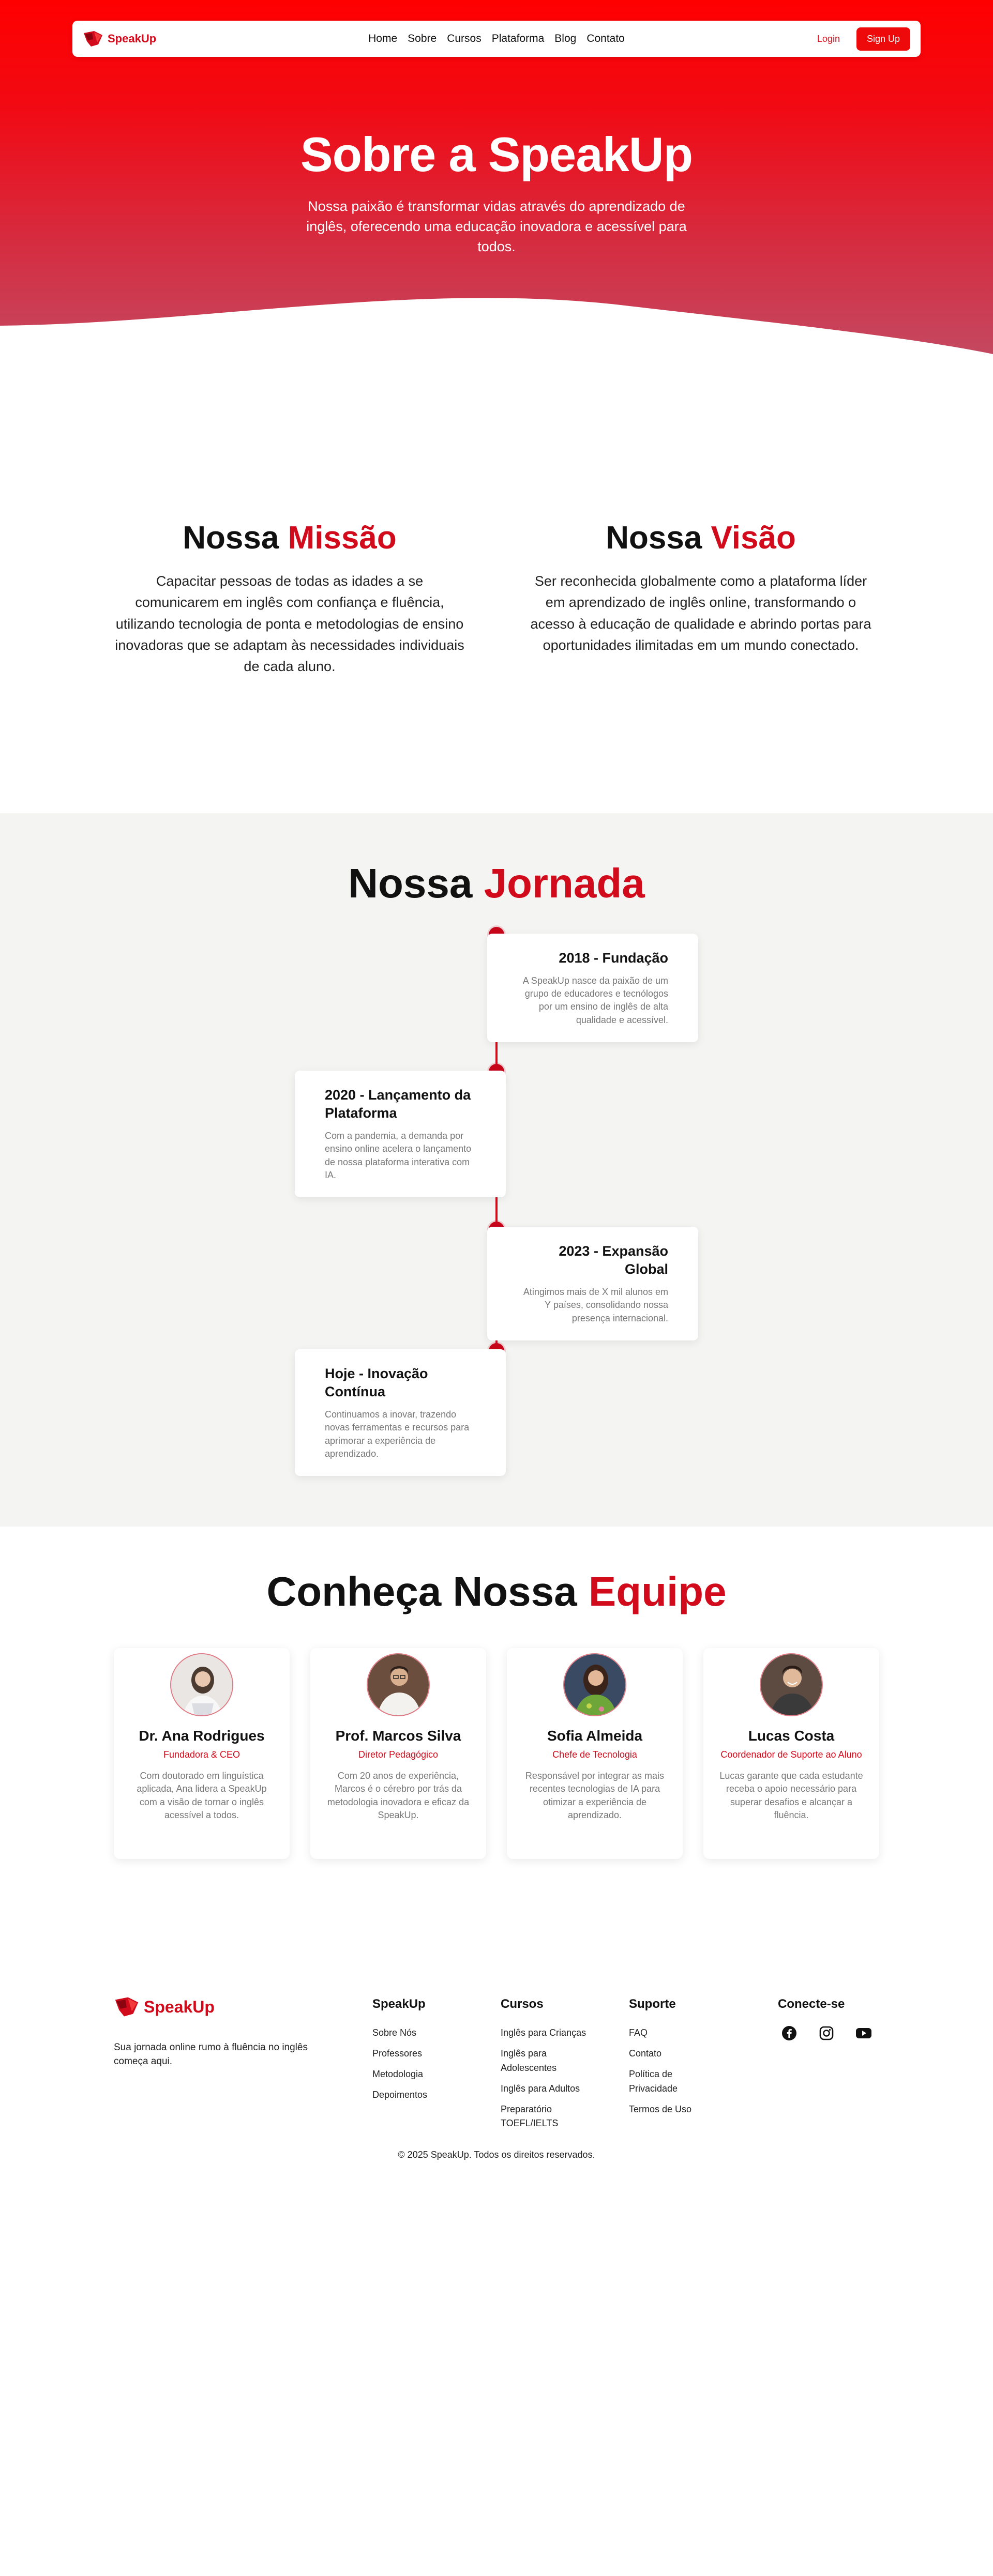 Image resolution: width=993 pixels, height=2576 pixels. What do you see at coordinates (424, 2033) in the screenshot?
I see `footer-link: Sobre Nós` at bounding box center [424, 2033].